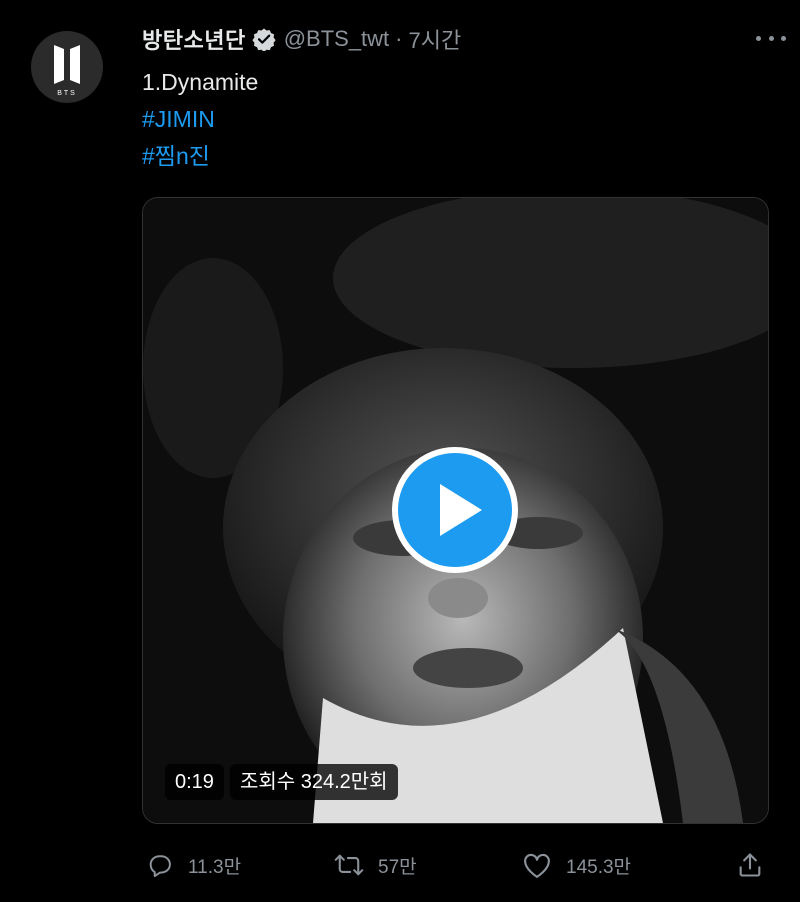 The width and height of the screenshot is (800, 902). I want to click on share-button, so click(750, 865).